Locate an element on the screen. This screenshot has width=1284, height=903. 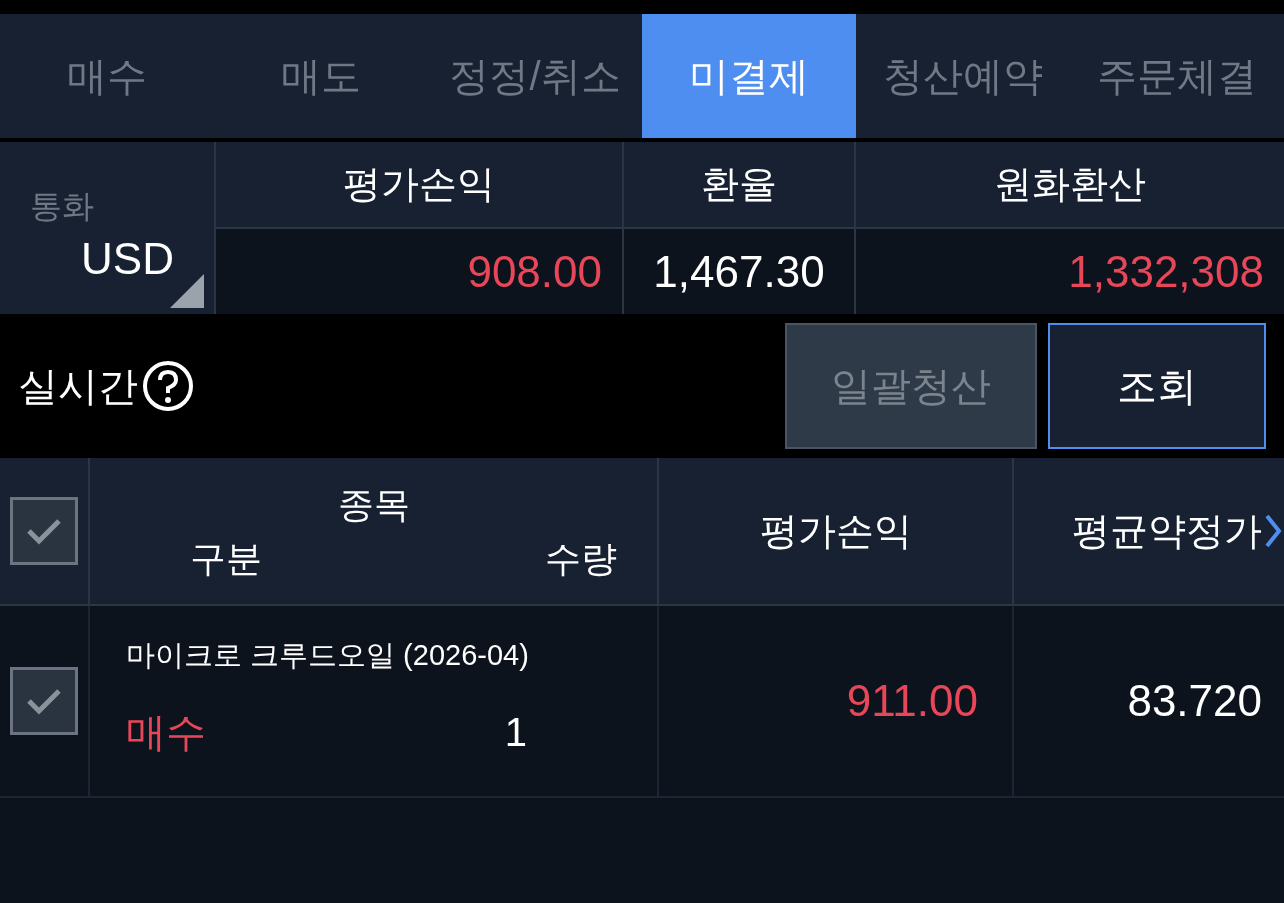
realtime-label: 실시간 is located at coordinates (78, 386).